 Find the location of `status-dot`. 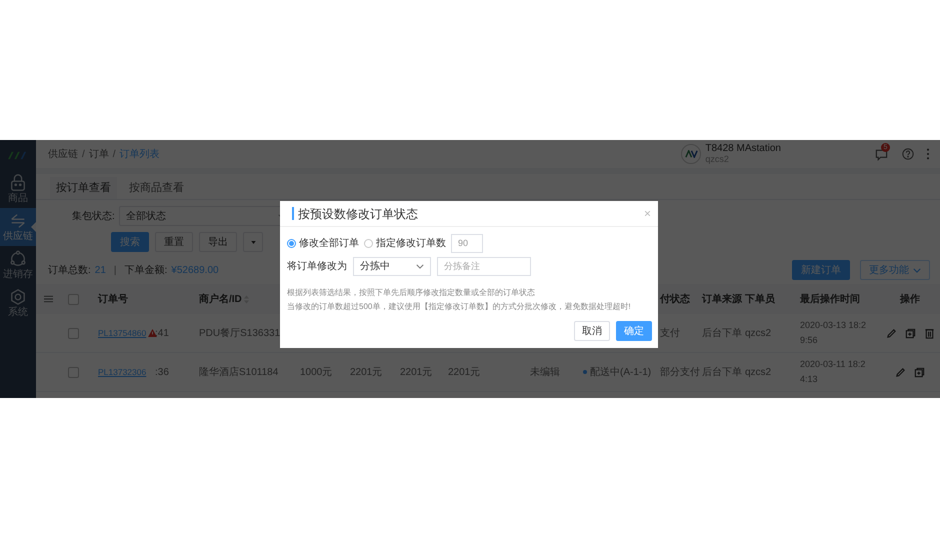

status-dot is located at coordinates (585, 372).